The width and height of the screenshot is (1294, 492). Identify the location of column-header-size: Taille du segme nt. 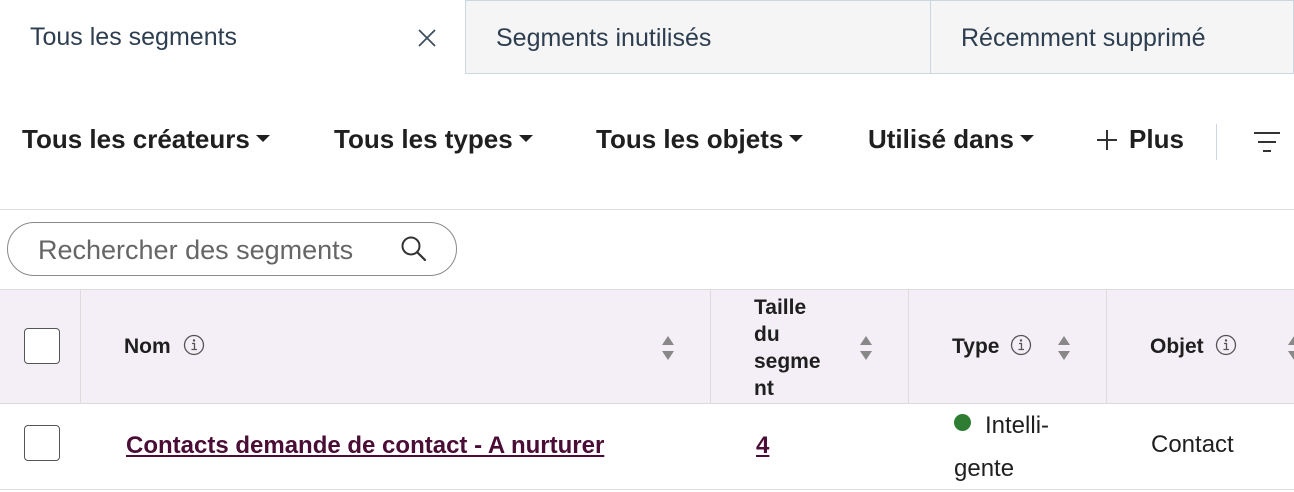
(794, 348).